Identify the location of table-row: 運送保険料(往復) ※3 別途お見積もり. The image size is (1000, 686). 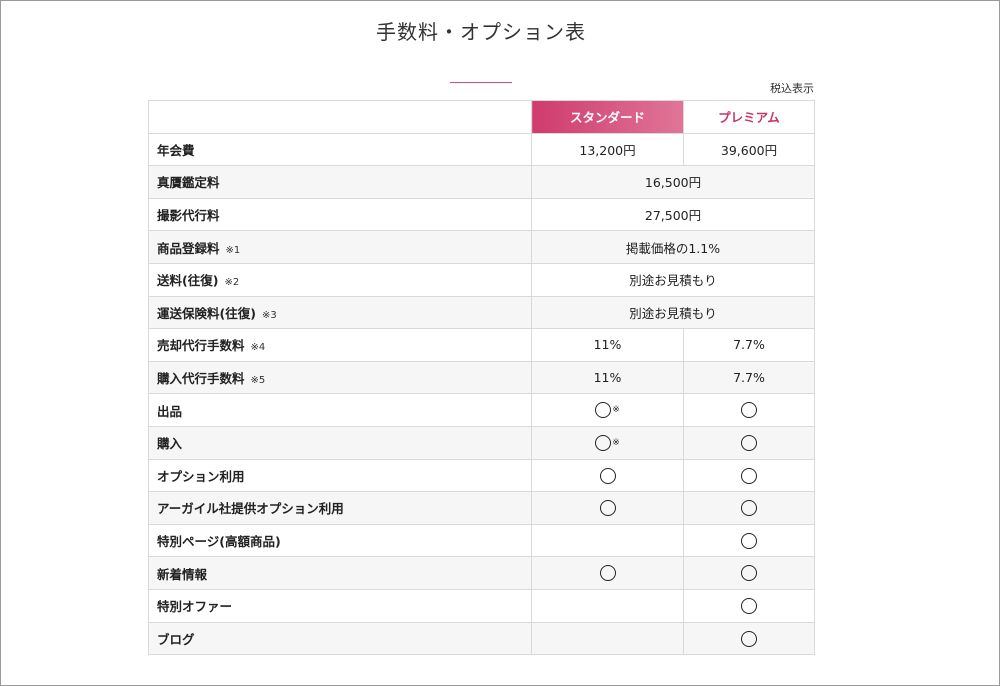
(481, 312).